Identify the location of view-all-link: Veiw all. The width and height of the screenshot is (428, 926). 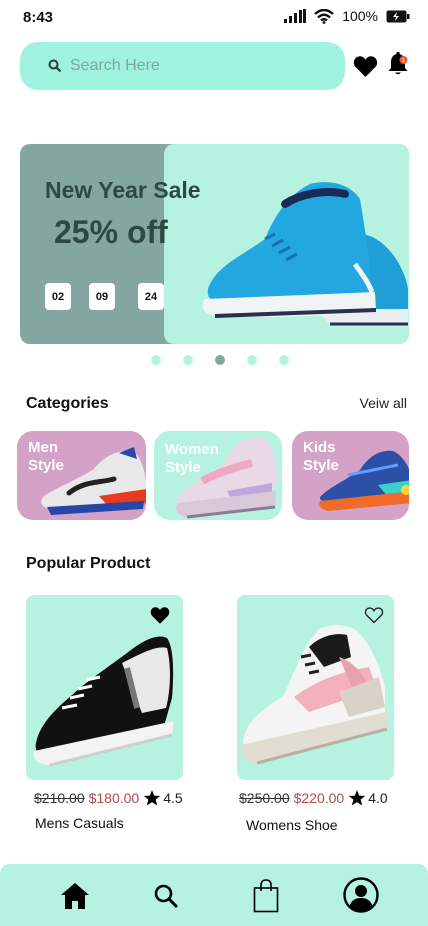
(383, 403).